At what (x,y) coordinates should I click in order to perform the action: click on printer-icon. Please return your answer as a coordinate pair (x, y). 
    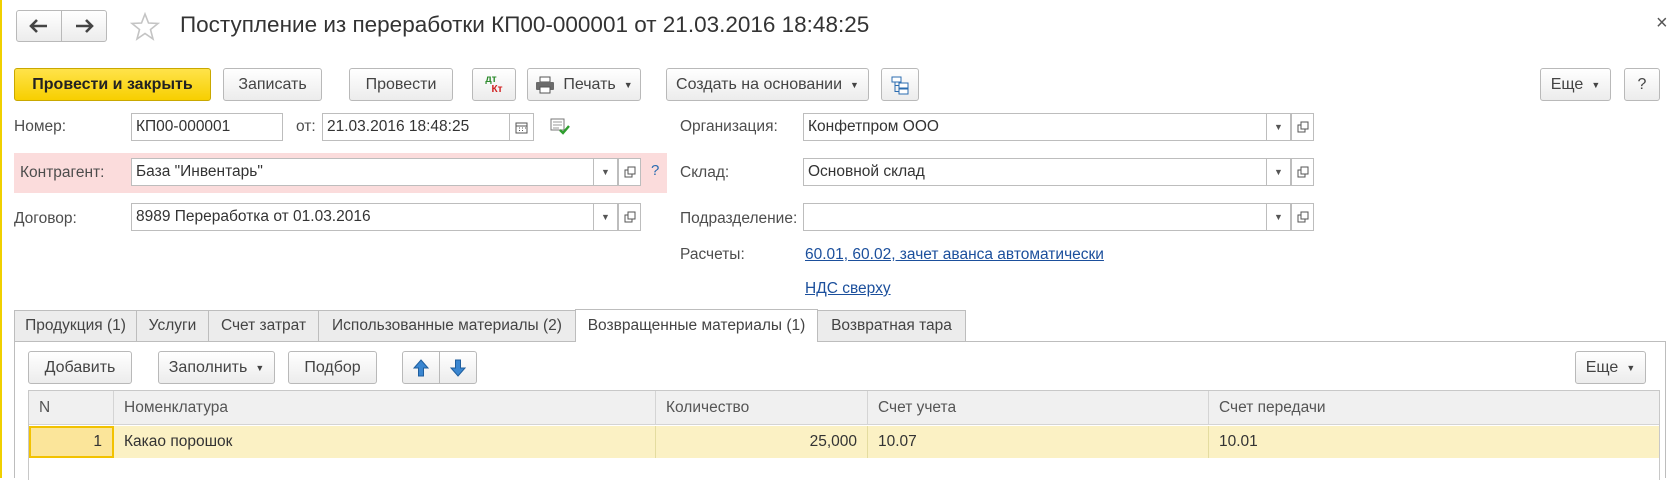
    Looking at the image, I should click on (545, 84).